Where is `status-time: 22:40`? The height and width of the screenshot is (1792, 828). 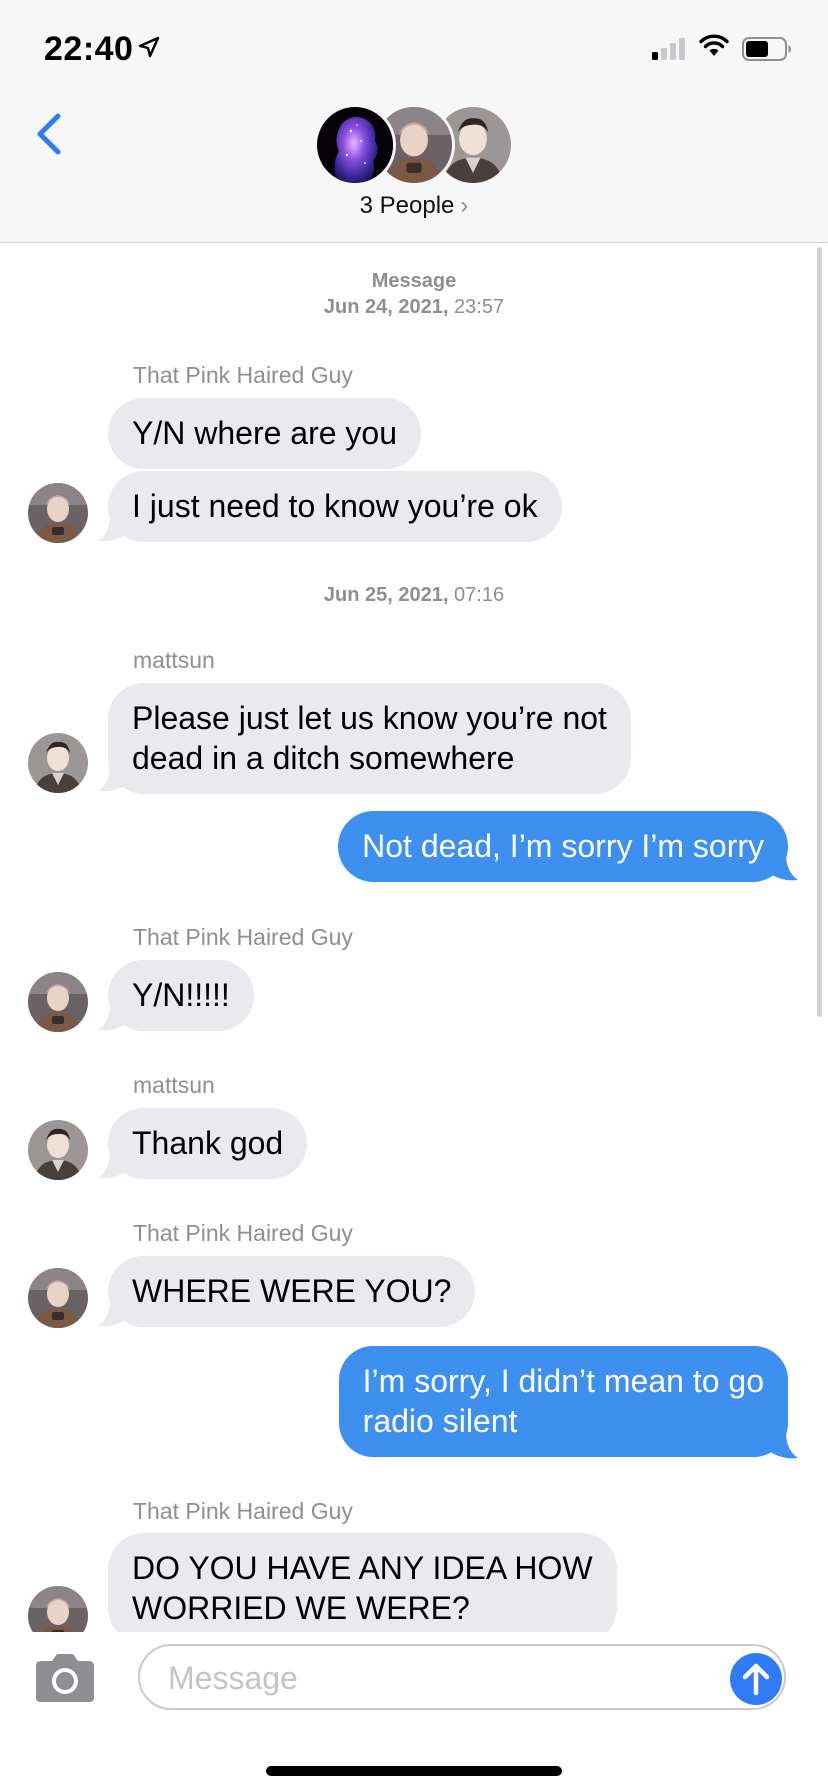
status-time: 22:40 is located at coordinates (89, 49).